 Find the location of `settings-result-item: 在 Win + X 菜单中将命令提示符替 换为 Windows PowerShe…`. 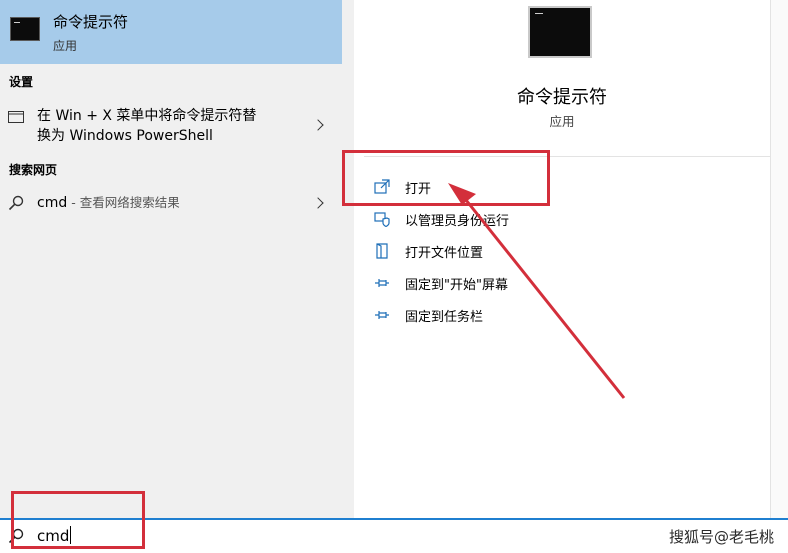

settings-result-item: 在 Win + X 菜单中将命令提示符替 换为 Windows PowerShe… is located at coordinates (171, 127).